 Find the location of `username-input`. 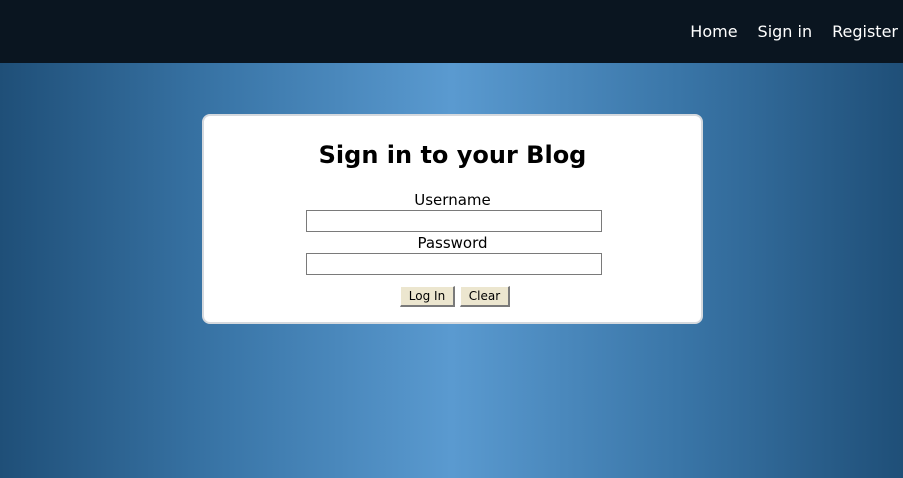

username-input is located at coordinates (454, 221).